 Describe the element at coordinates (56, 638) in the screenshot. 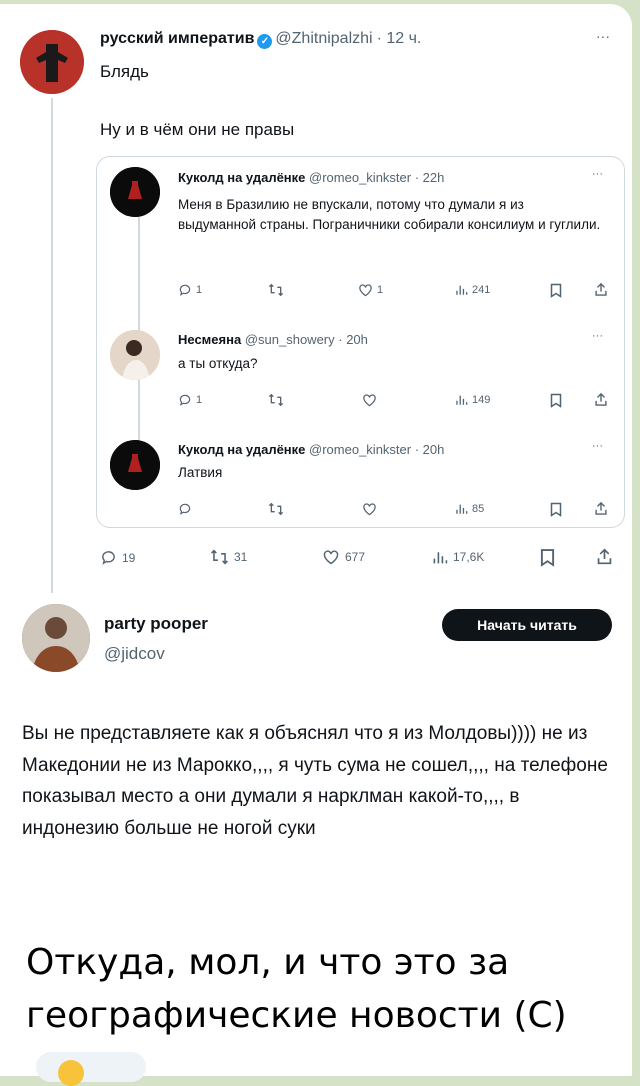

I see `avatar-party-pooper` at that location.